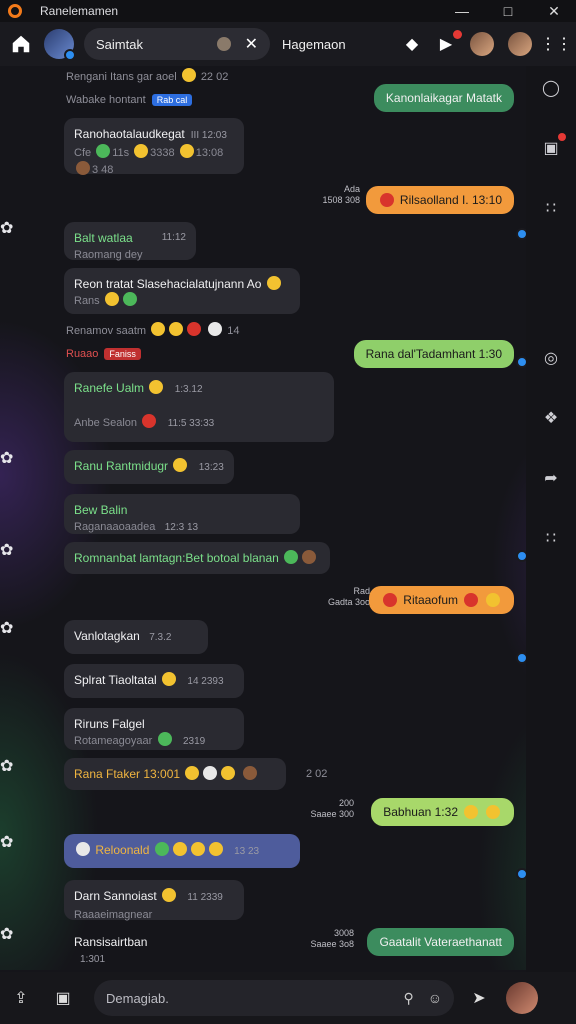 The height and width of the screenshot is (1024, 576). I want to click on composer-actions: ⚲ ☺, so click(422, 998).